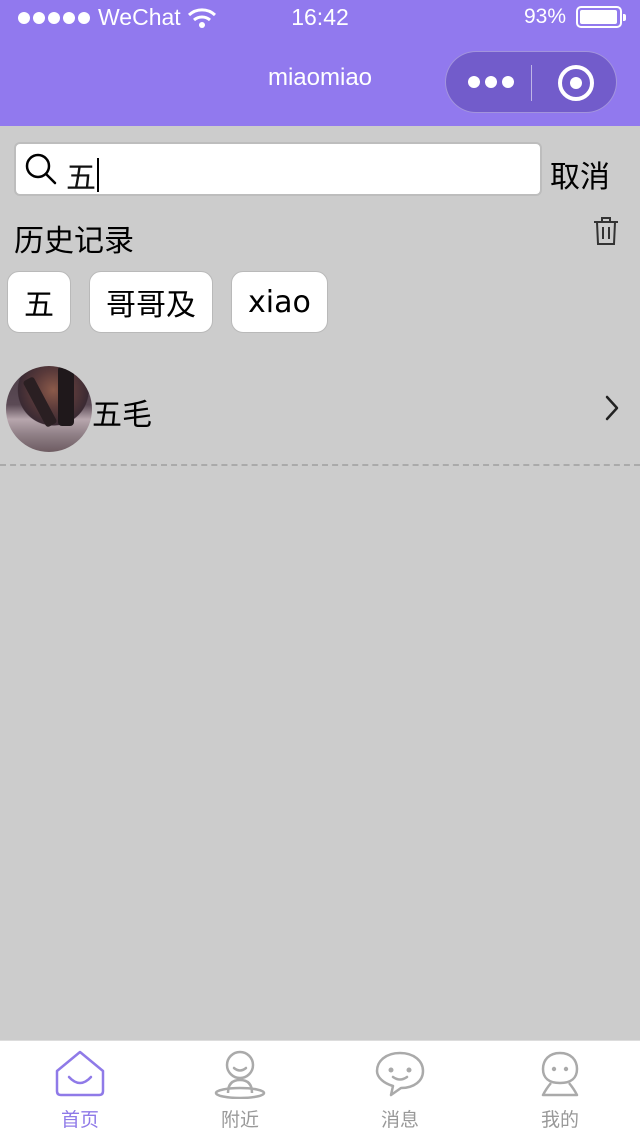 This screenshot has height=1138, width=640. Describe the element at coordinates (80, 1073) in the screenshot. I see `home-icon` at that location.